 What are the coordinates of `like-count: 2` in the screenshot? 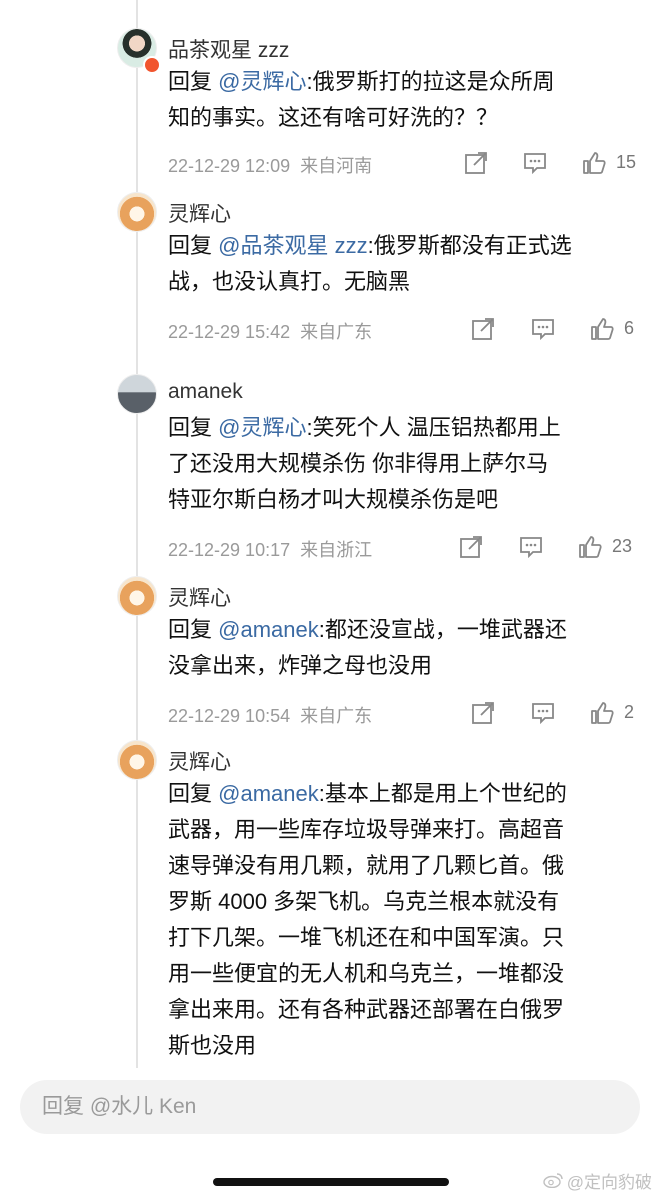 It's located at (629, 712).